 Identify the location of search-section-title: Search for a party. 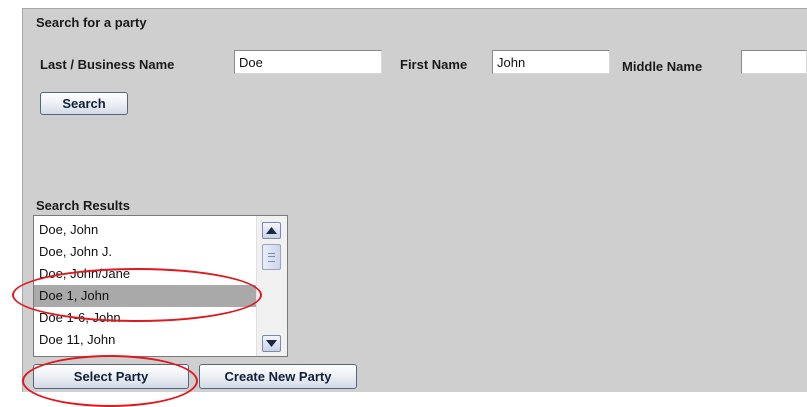
(91, 22).